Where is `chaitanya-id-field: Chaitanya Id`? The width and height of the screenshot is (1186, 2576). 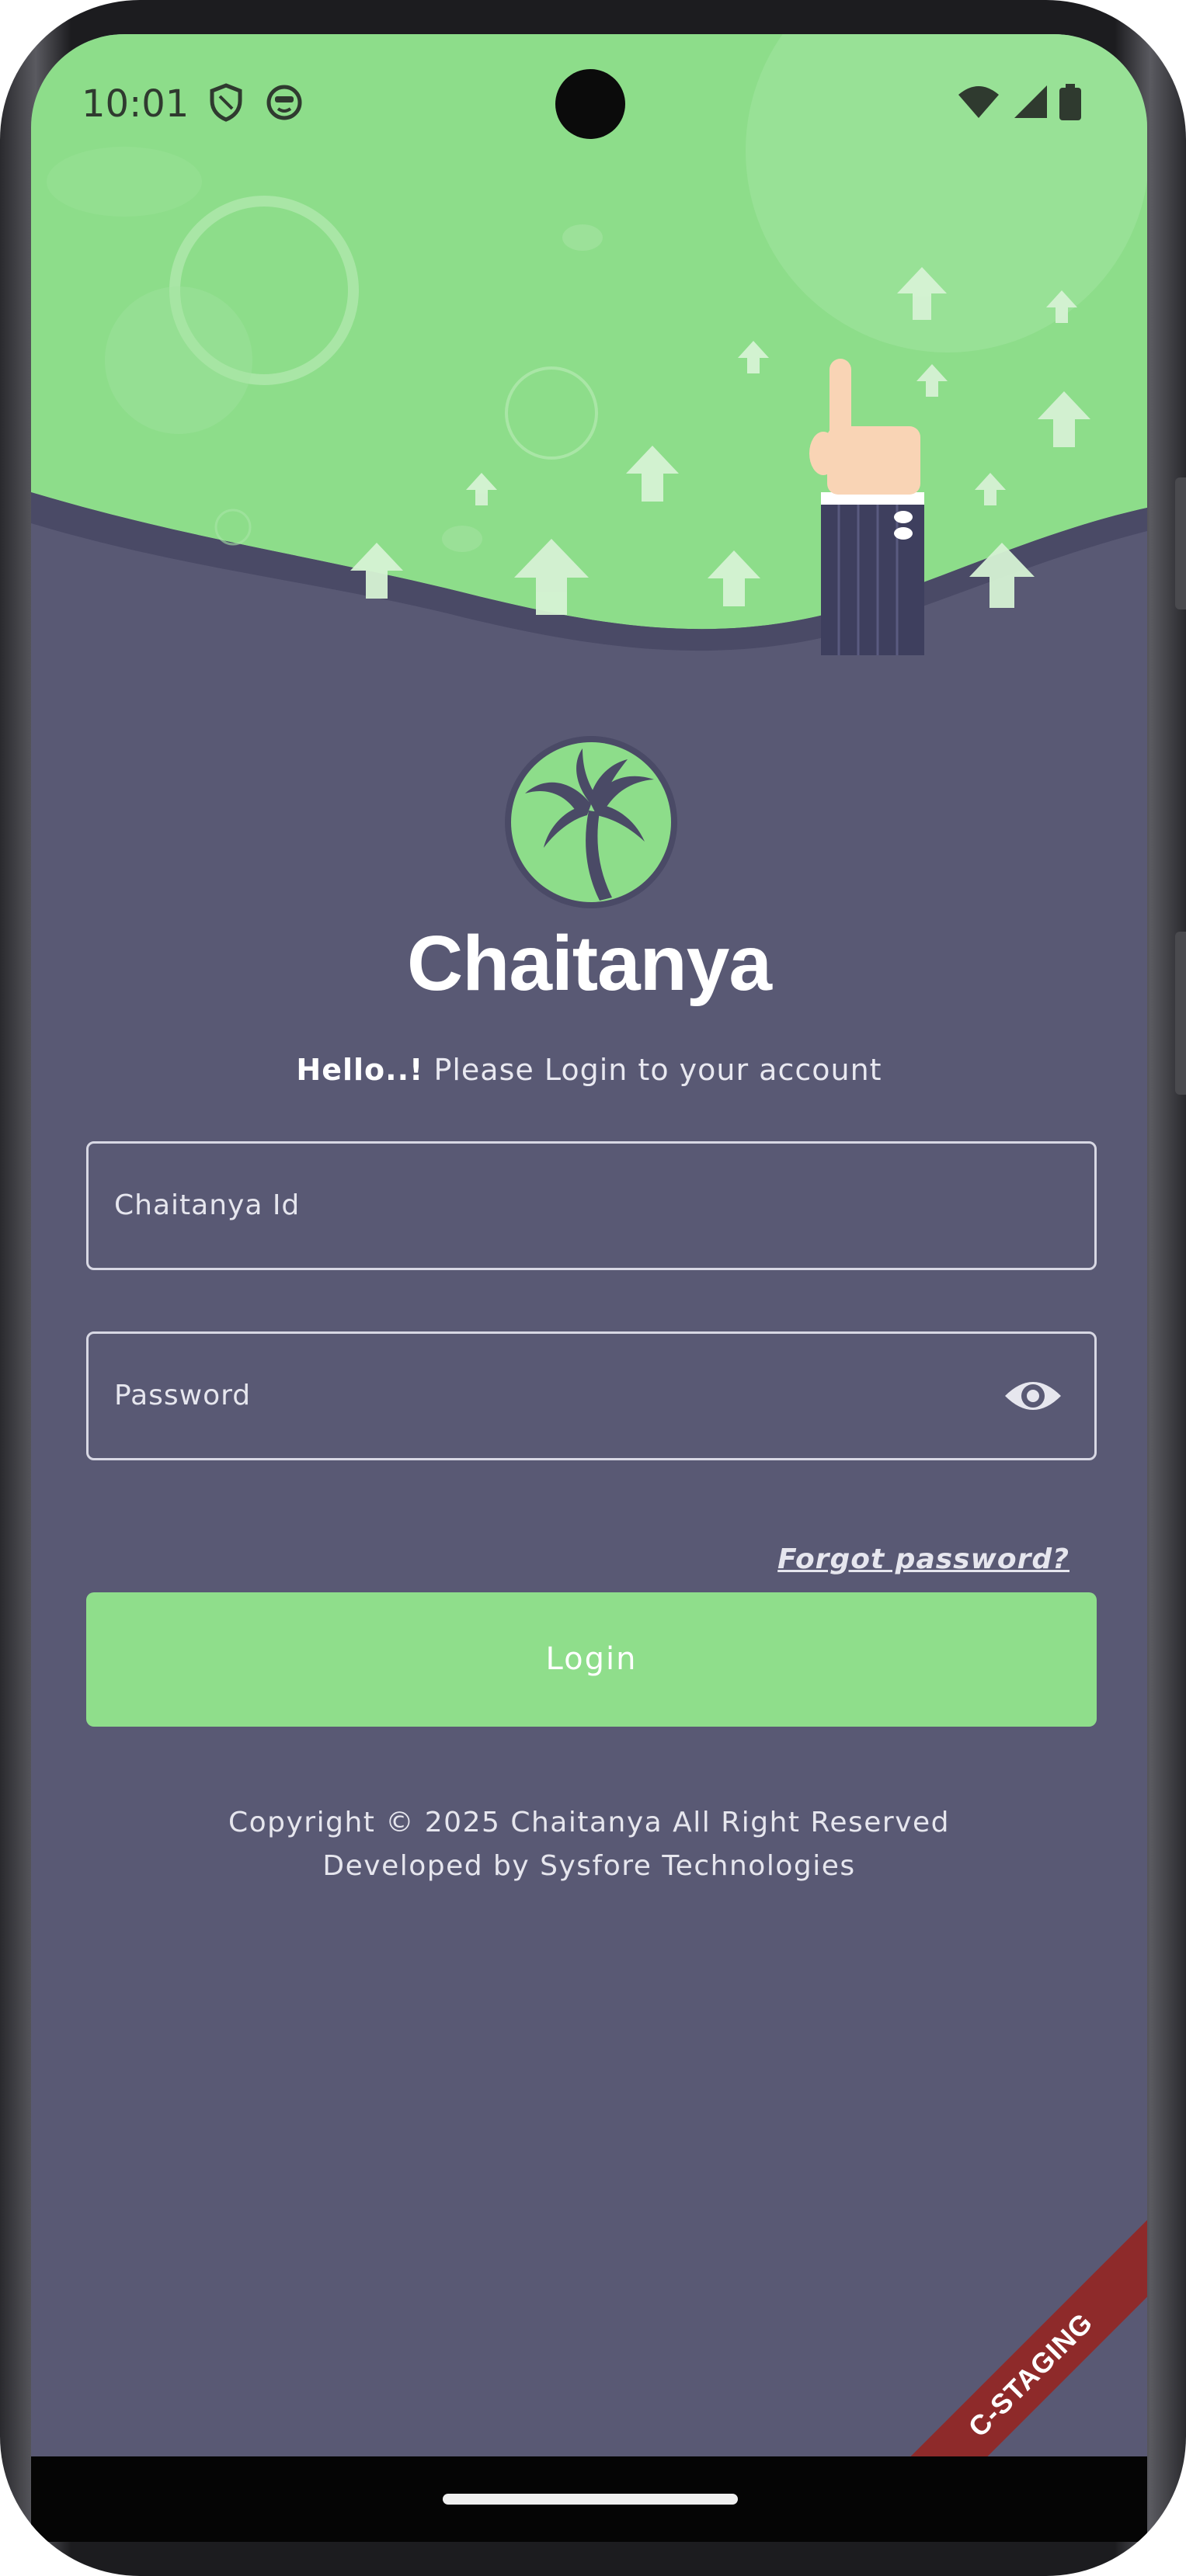
chaitanya-id-field: Chaitanya Id is located at coordinates (591, 1205).